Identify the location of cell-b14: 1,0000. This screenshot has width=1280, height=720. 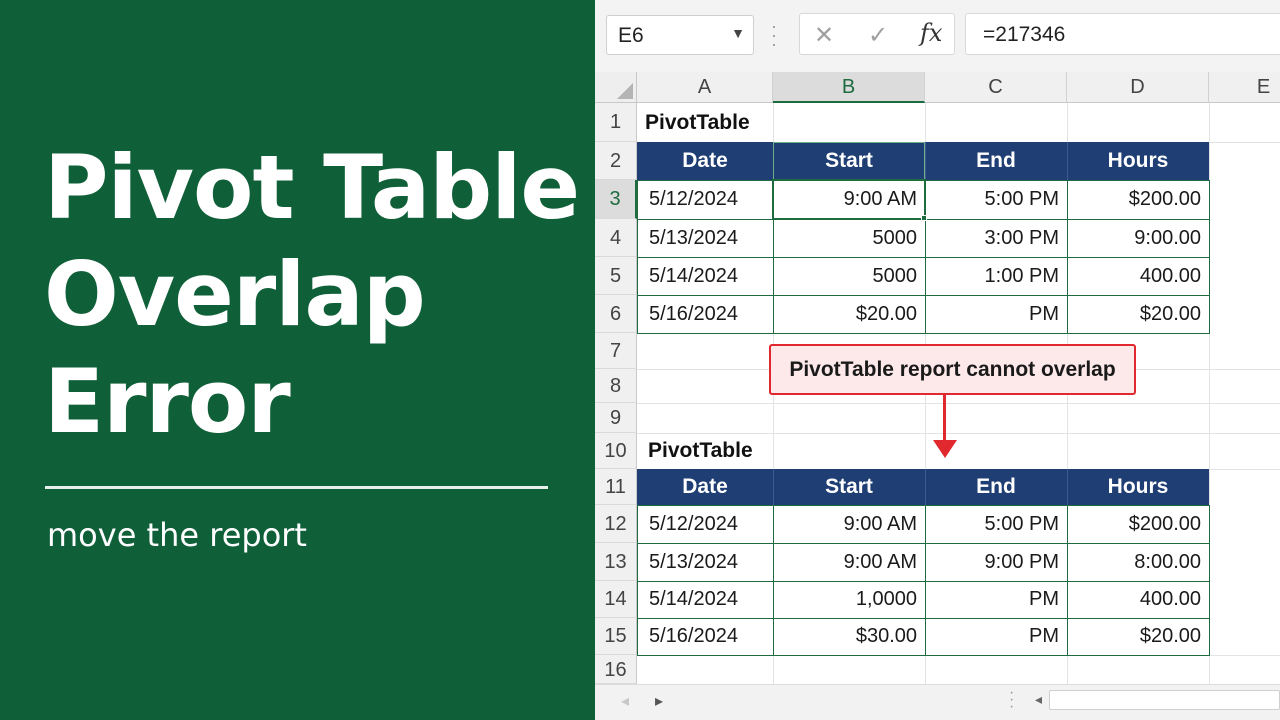
(849, 599).